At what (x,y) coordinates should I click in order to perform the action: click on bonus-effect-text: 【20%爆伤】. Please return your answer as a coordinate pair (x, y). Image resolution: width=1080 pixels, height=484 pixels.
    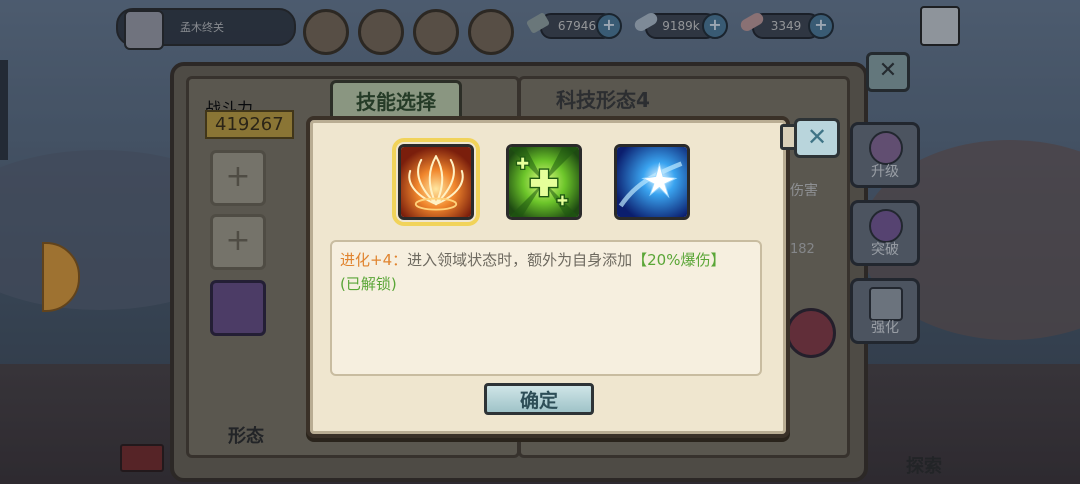
    Looking at the image, I should click on (679, 260).